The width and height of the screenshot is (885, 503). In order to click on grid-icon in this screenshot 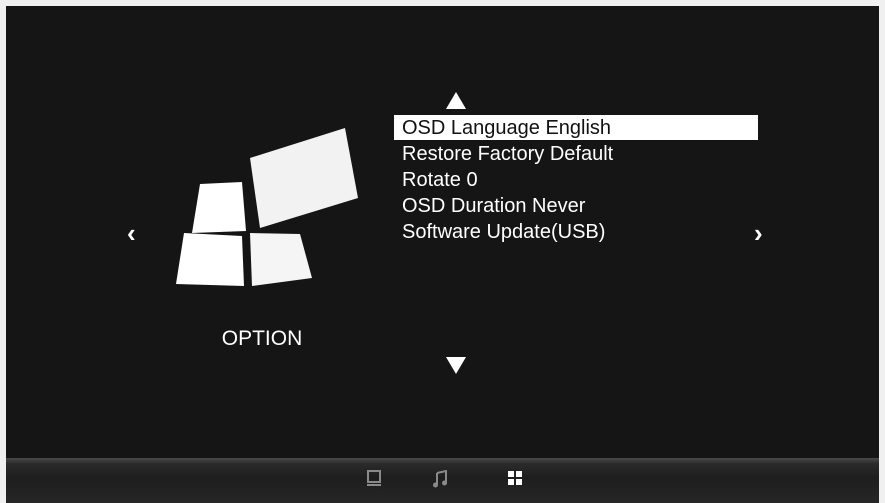, I will do `click(515, 478)`.